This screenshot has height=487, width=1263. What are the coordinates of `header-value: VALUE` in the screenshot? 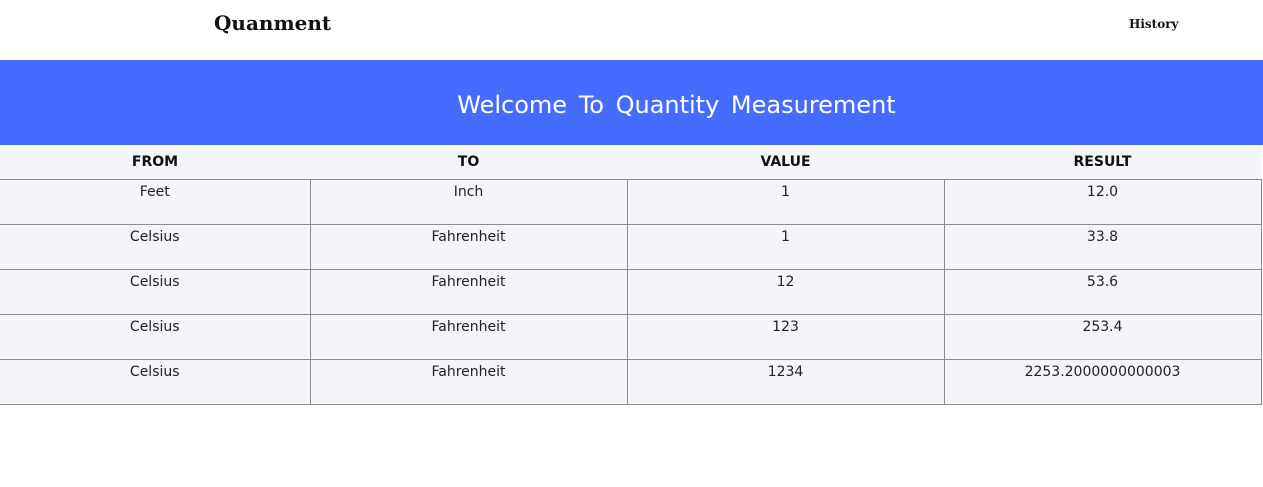 It's located at (785, 162).